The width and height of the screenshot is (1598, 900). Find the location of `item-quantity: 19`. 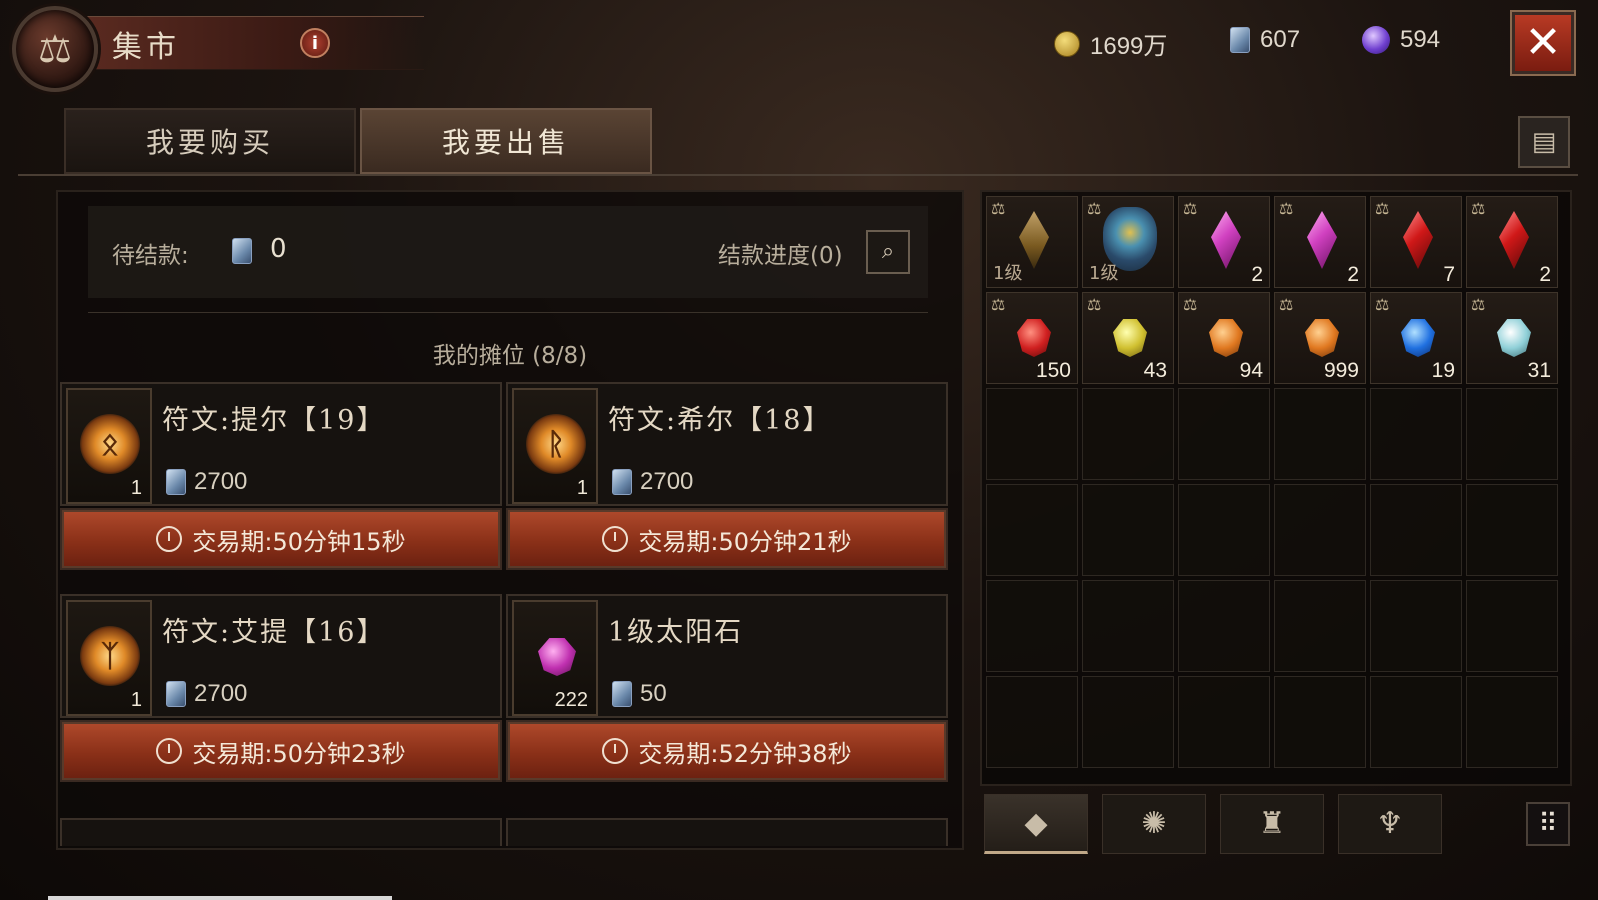

item-quantity: 19 is located at coordinates (1443, 370).